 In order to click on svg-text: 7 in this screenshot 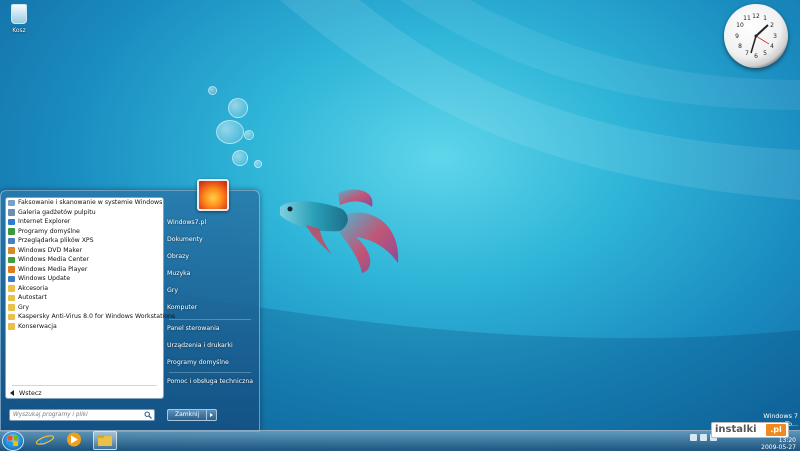, I will do `click(747, 53)`.